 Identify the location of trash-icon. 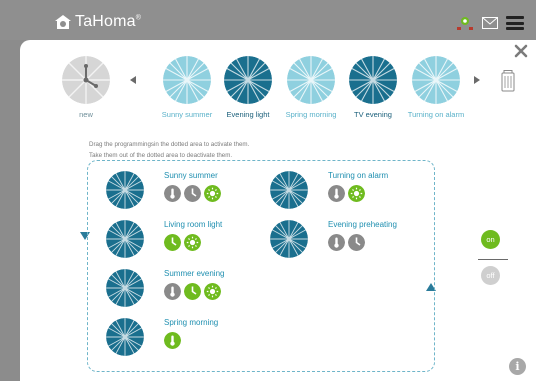
(508, 81).